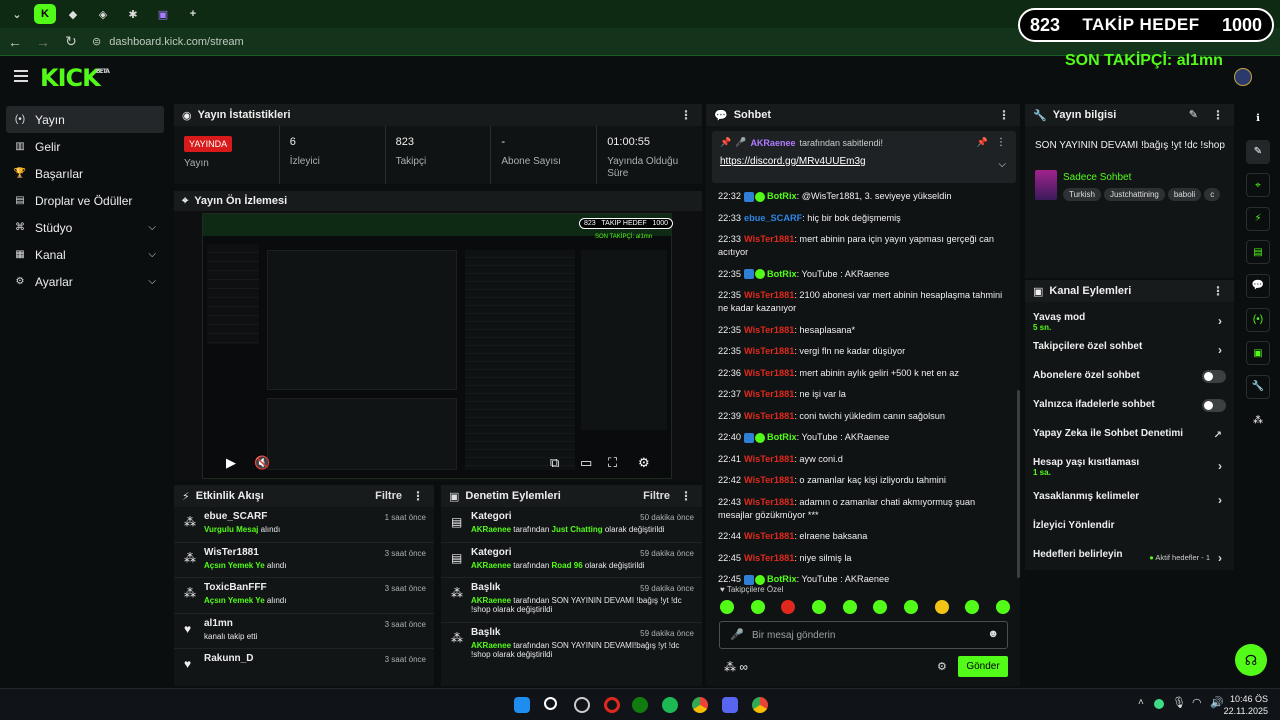 The width and height of the screenshot is (1280, 720). What do you see at coordinates (103, 14) in the screenshot?
I see `tab-3: ◈` at bounding box center [103, 14].